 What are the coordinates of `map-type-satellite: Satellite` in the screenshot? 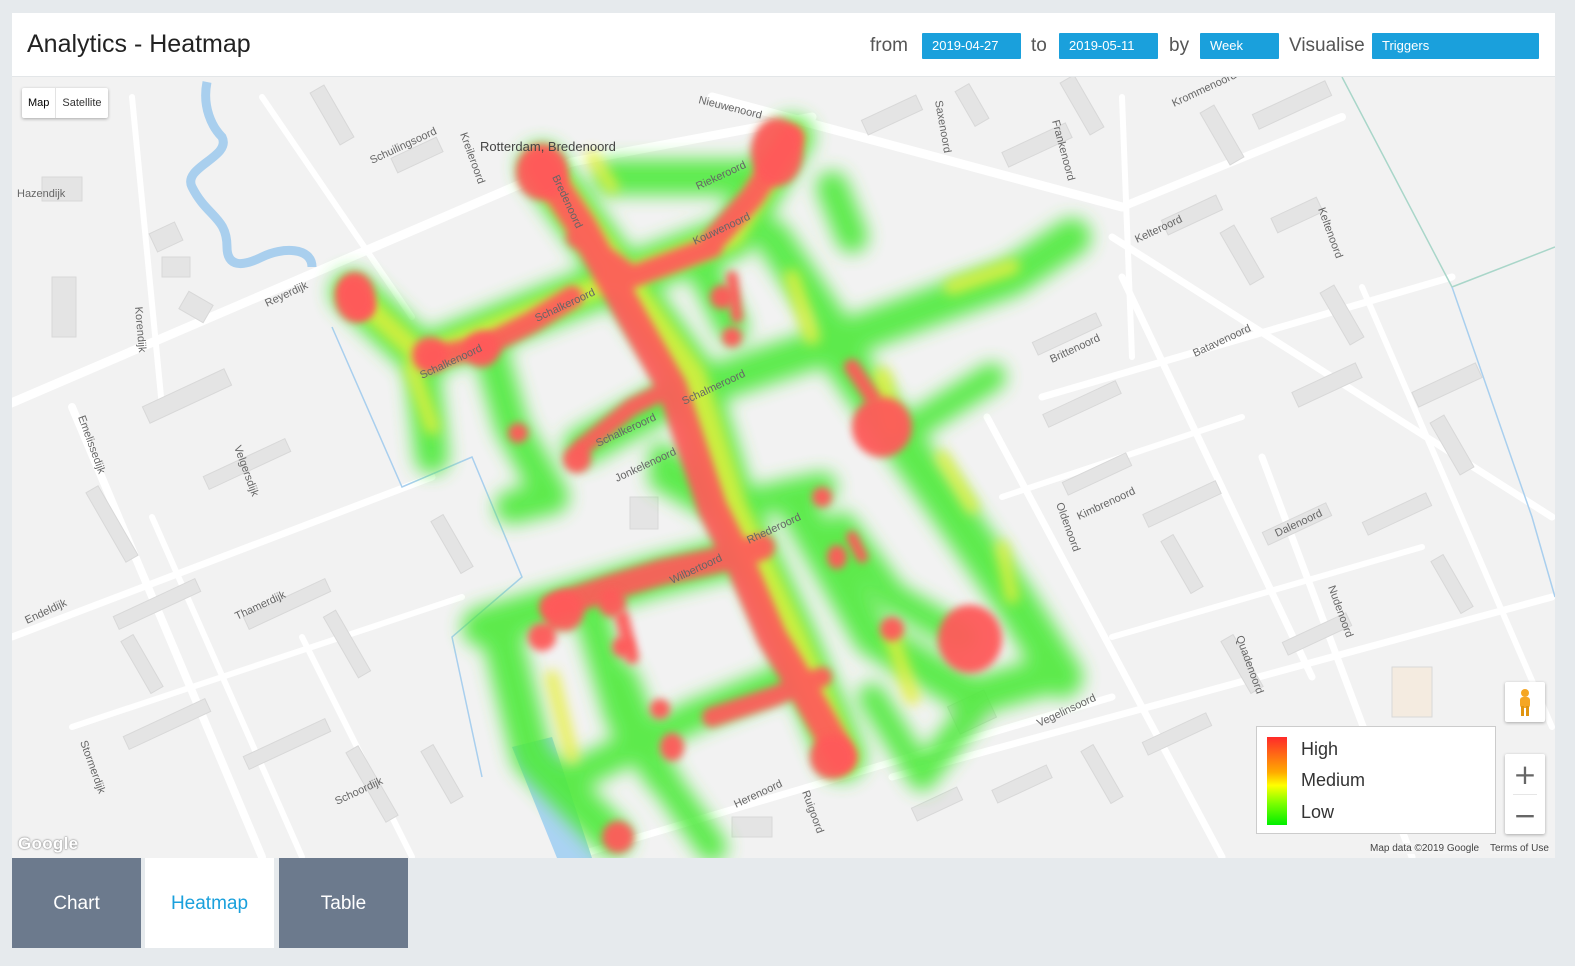 It's located at (81, 103).